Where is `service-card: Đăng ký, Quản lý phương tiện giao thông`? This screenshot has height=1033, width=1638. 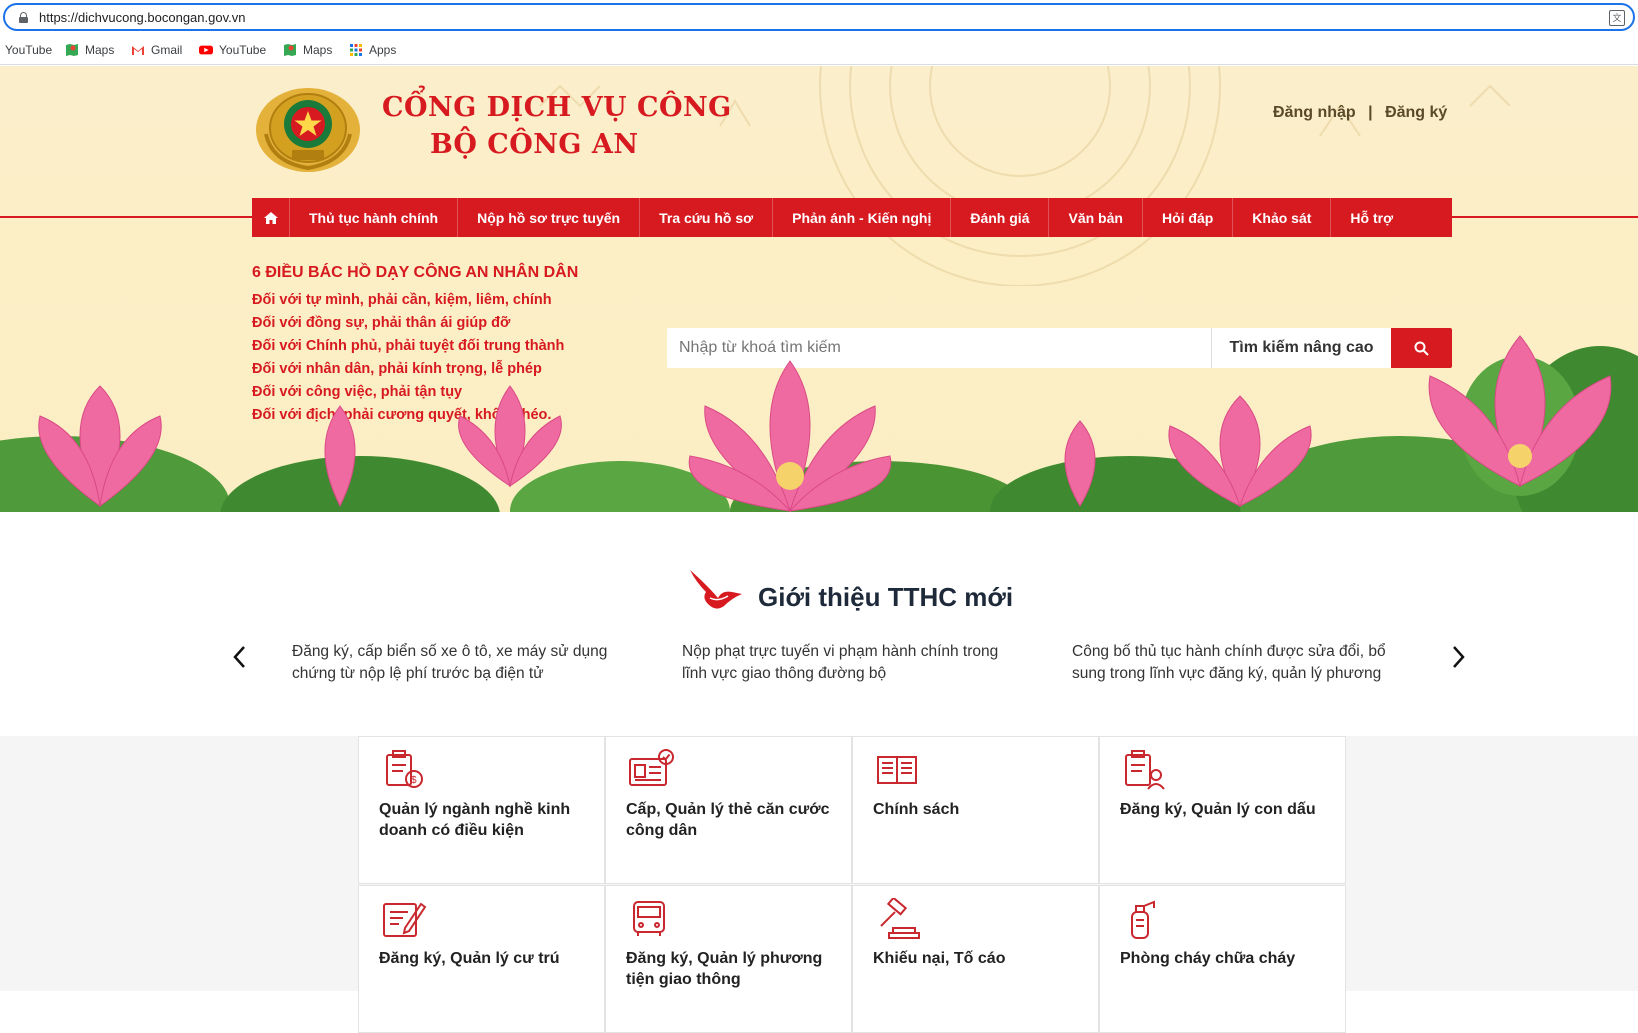 service-card: Đăng ký, Quản lý phương tiện giao thông is located at coordinates (728, 959).